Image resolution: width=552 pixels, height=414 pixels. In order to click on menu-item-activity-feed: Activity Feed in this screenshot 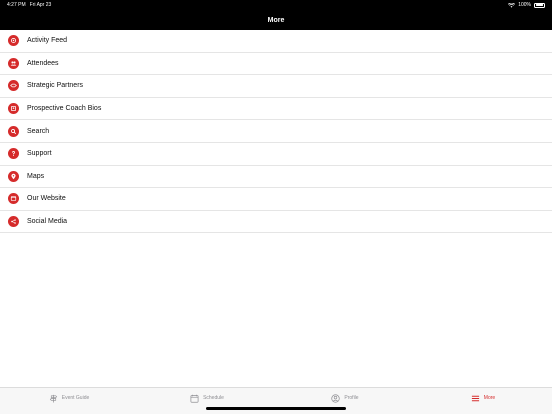, I will do `click(276, 41)`.